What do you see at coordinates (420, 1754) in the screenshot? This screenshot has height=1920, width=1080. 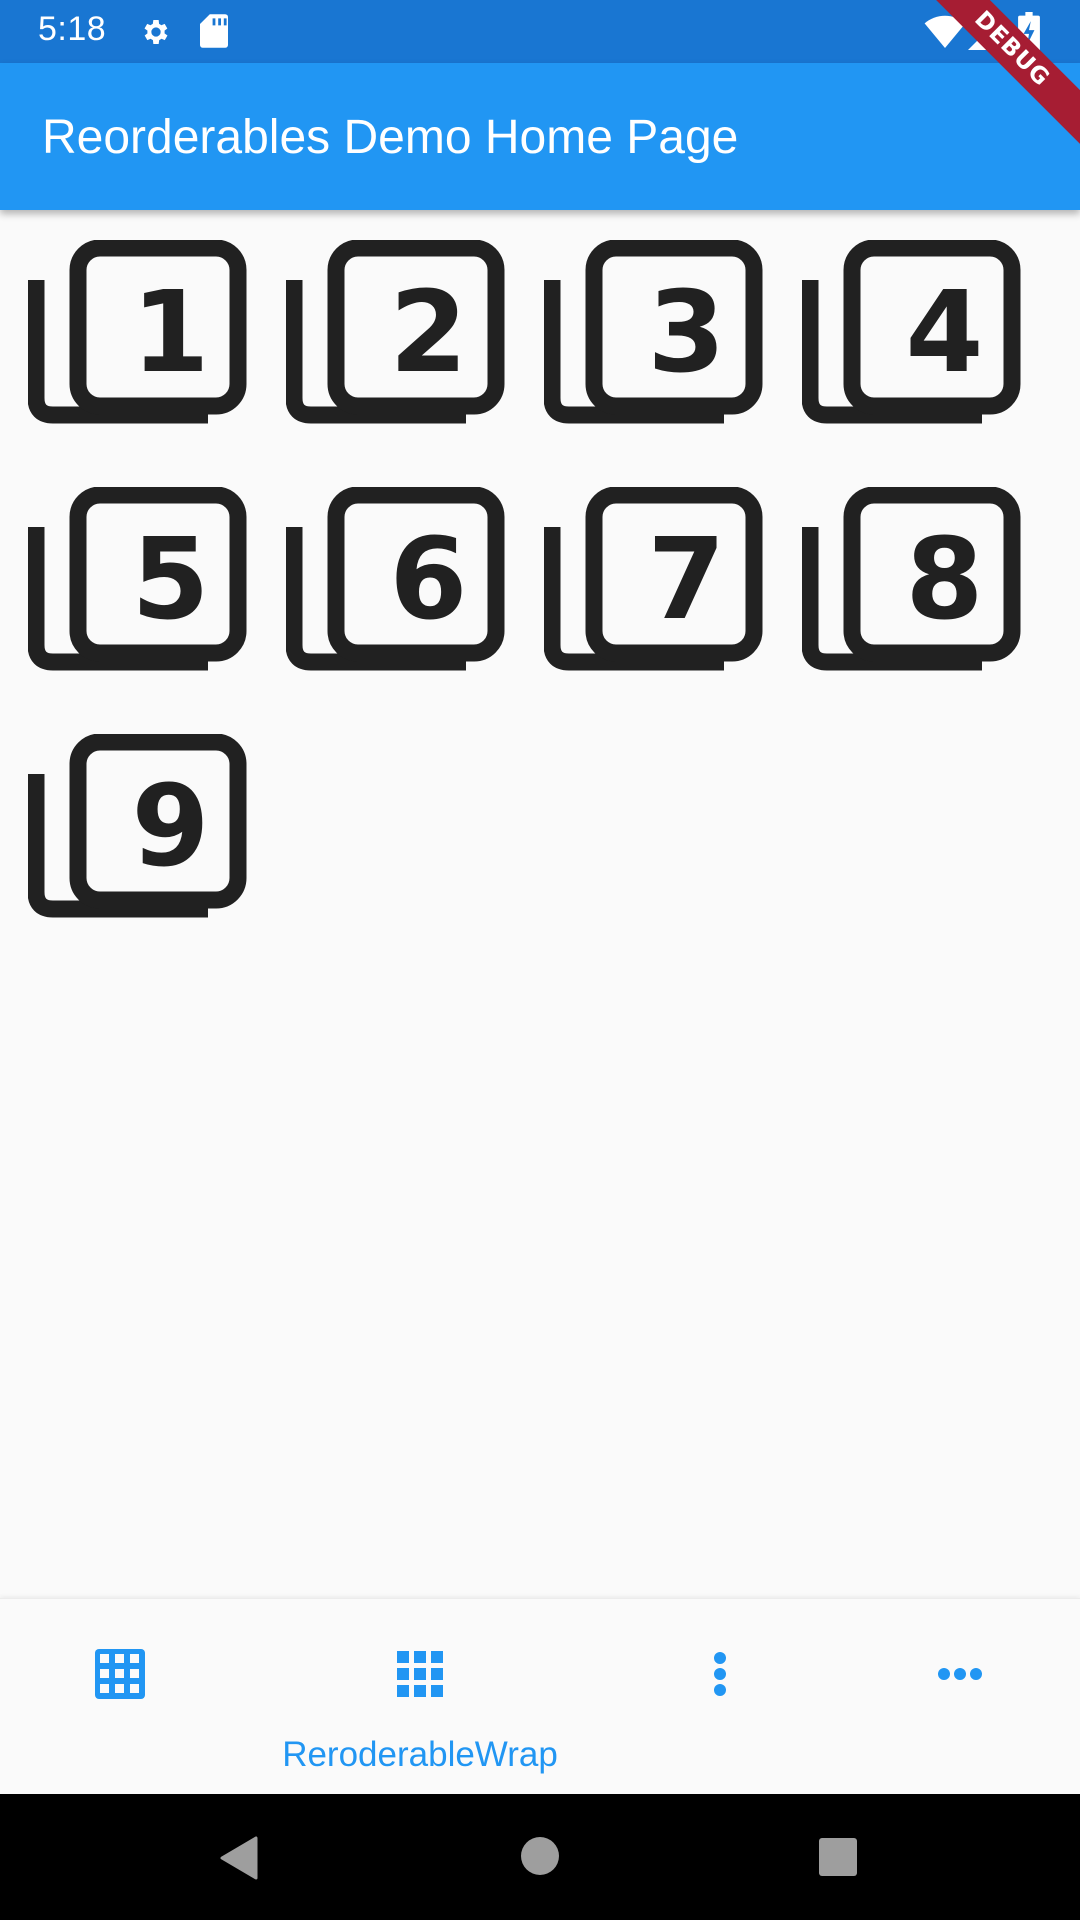 I see `nav-item-label: ReroderableWrap` at bounding box center [420, 1754].